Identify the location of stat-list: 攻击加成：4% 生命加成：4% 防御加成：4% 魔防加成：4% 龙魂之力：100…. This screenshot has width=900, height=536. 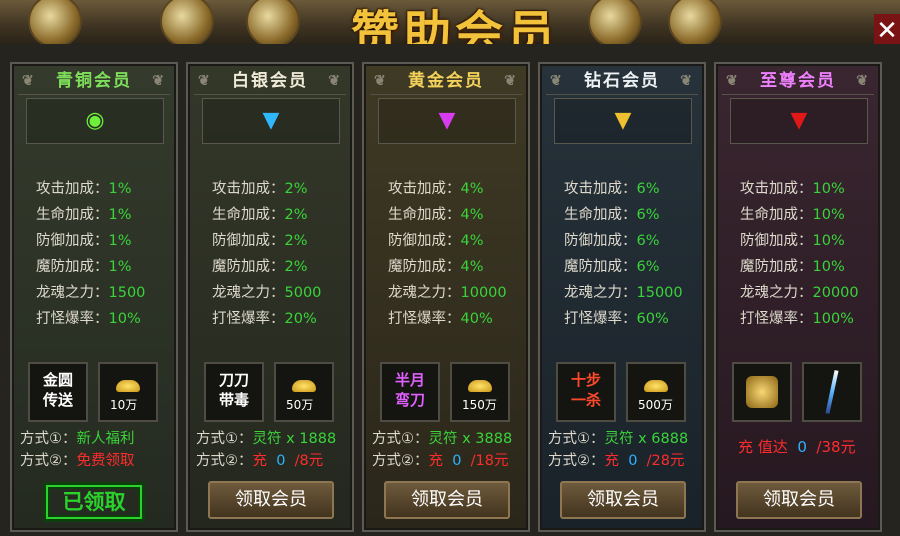
(447, 254).